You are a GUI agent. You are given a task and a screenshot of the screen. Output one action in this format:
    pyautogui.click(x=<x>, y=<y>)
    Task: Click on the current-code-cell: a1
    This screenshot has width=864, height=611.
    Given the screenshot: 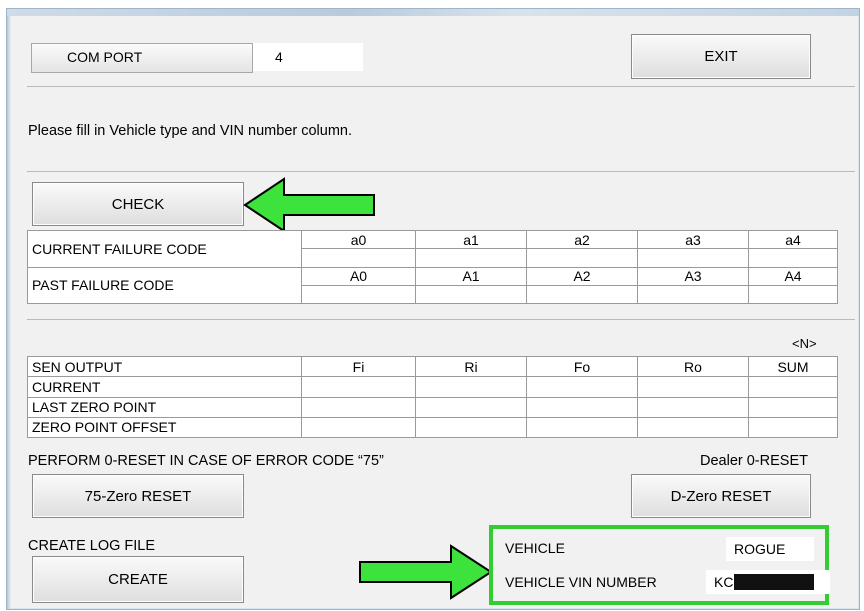 What is the action you would take?
    pyautogui.click(x=471, y=239)
    